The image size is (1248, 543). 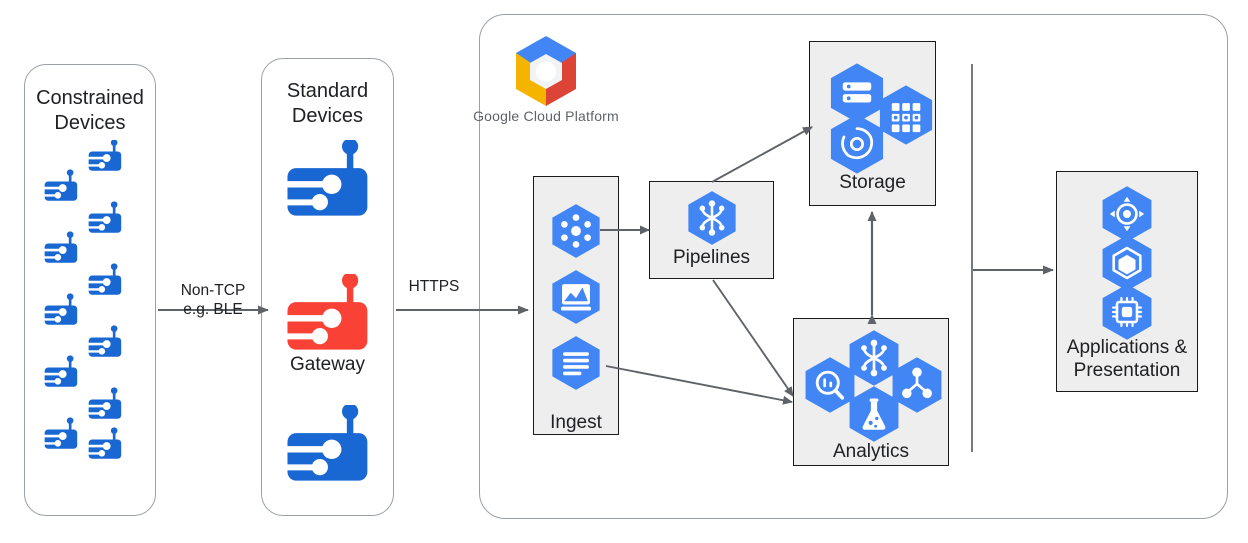 What do you see at coordinates (324, 312) in the screenshot?
I see `gateway-device-icon` at bounding box center [324, 312].